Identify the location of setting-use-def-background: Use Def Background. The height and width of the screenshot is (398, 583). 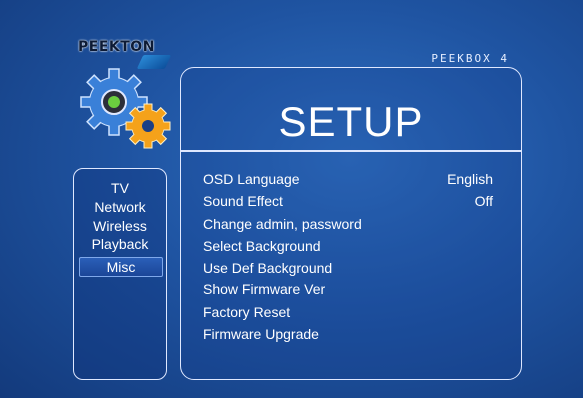
(353, 268).